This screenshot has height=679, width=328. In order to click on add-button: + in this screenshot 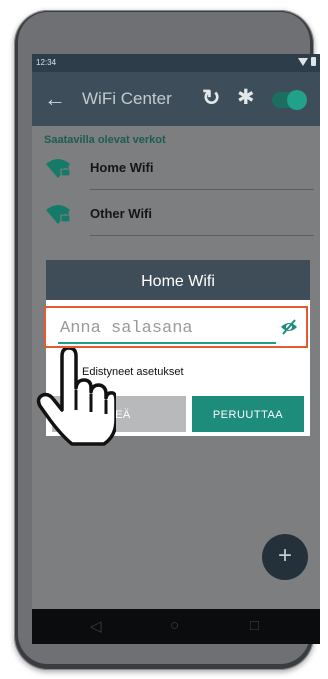, I will do `click(285, 557)`.